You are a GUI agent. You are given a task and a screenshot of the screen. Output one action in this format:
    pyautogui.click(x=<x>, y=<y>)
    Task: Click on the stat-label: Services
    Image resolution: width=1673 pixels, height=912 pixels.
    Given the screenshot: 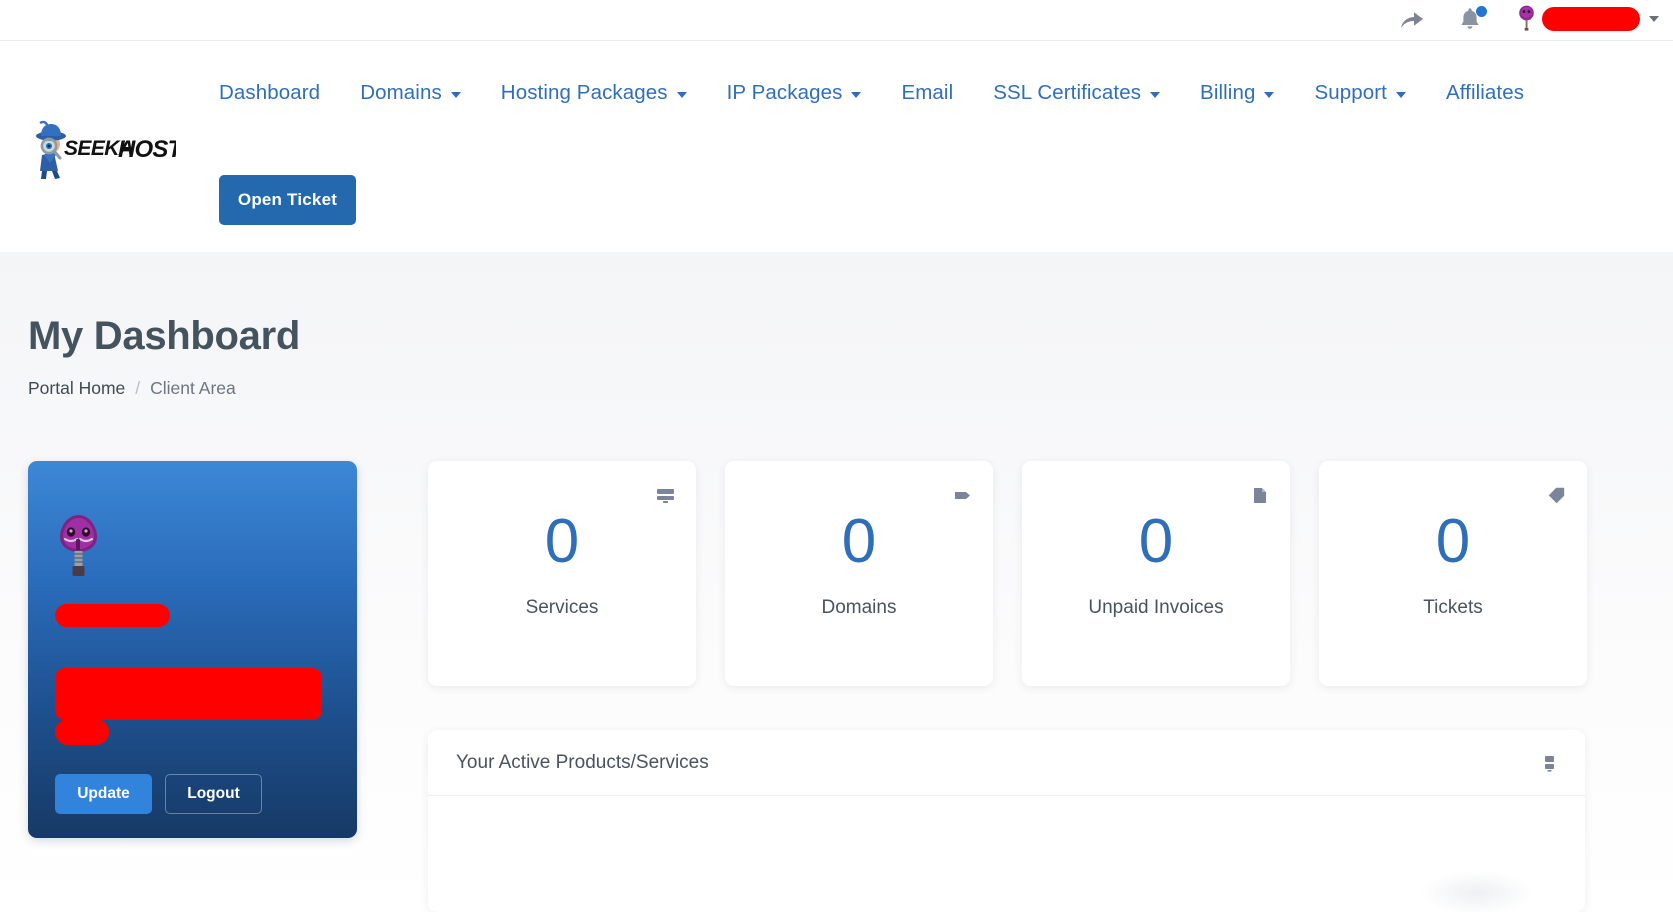 What is the action you would take?
    pyautogui.click(x=562, y=607)
    